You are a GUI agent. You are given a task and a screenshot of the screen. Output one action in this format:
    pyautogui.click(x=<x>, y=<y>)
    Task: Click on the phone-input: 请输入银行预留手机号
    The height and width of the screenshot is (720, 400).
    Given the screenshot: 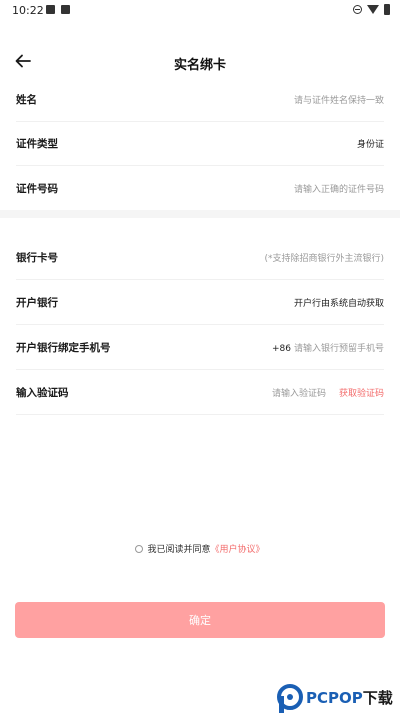 What is the action you would take?
    pyautogui.click(x=339, y=349)
    